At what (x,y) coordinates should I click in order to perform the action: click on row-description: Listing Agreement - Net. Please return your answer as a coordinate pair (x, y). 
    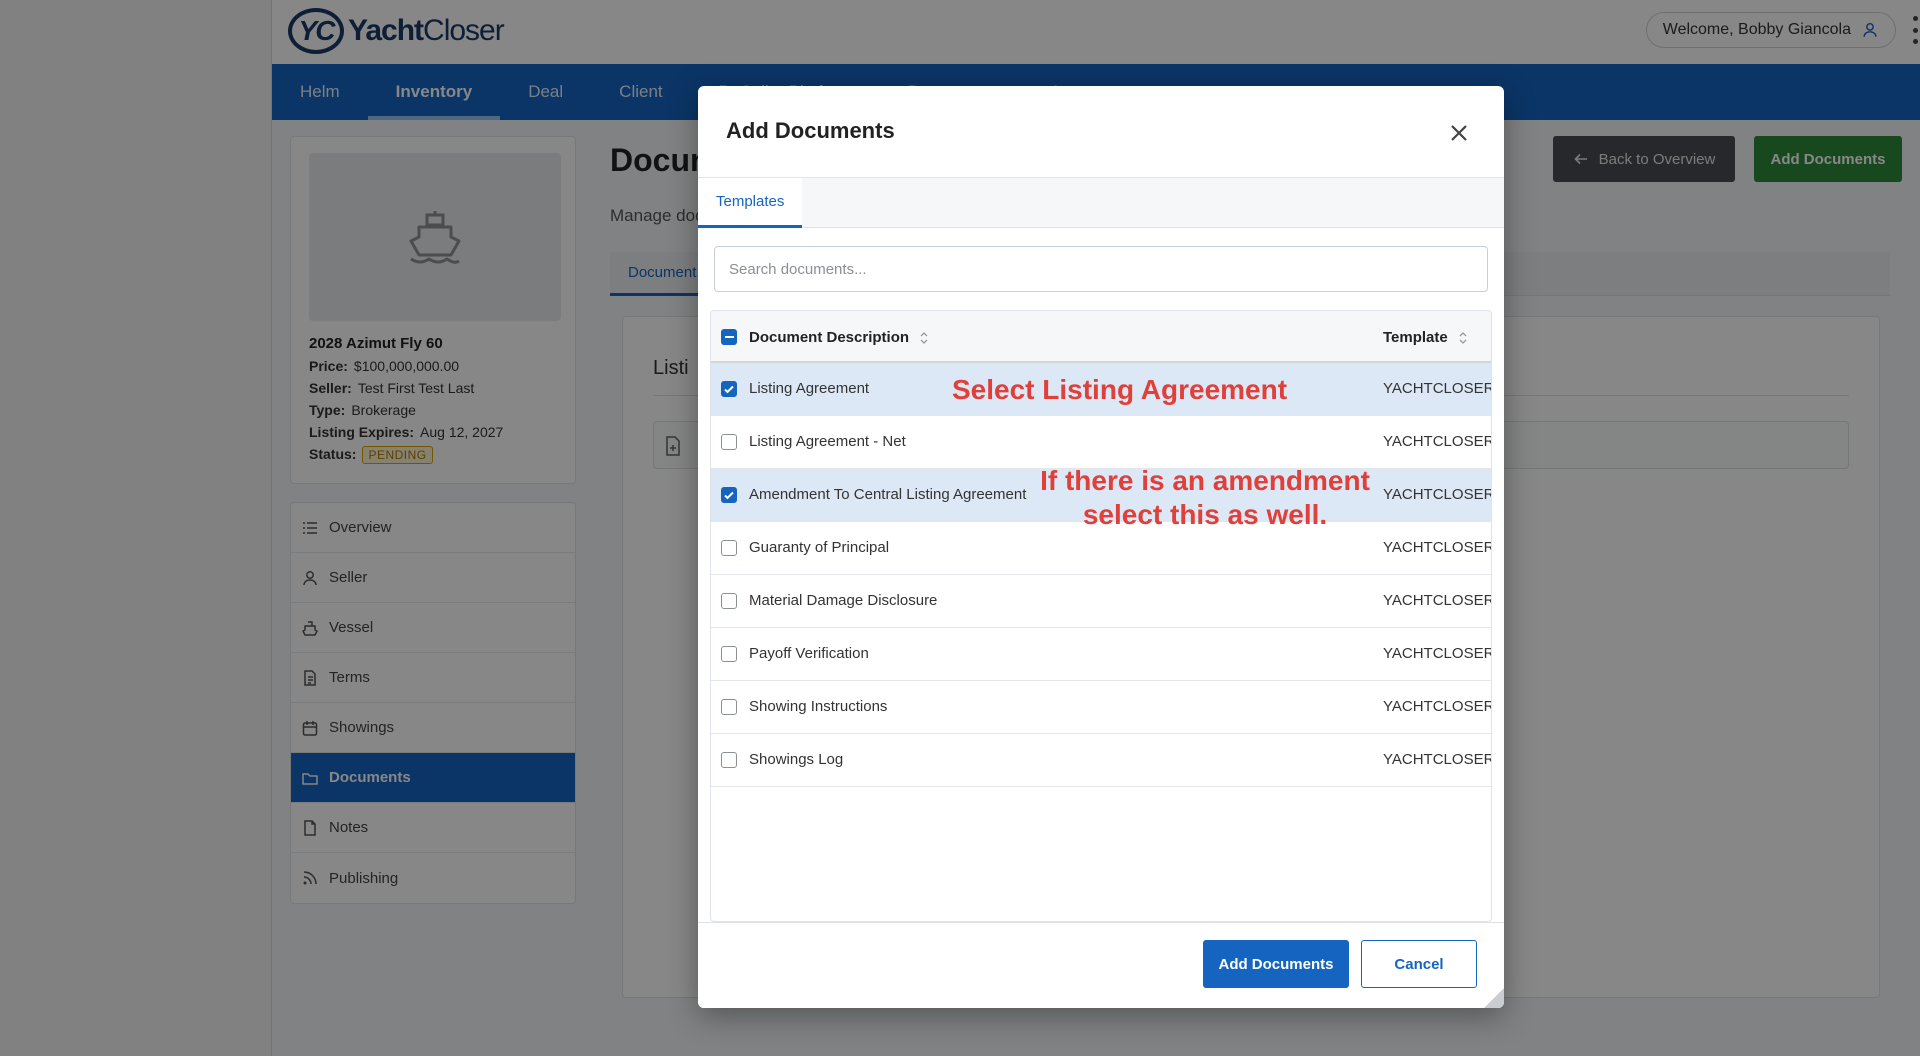
    Looking at the image, I should click on (827, 441).